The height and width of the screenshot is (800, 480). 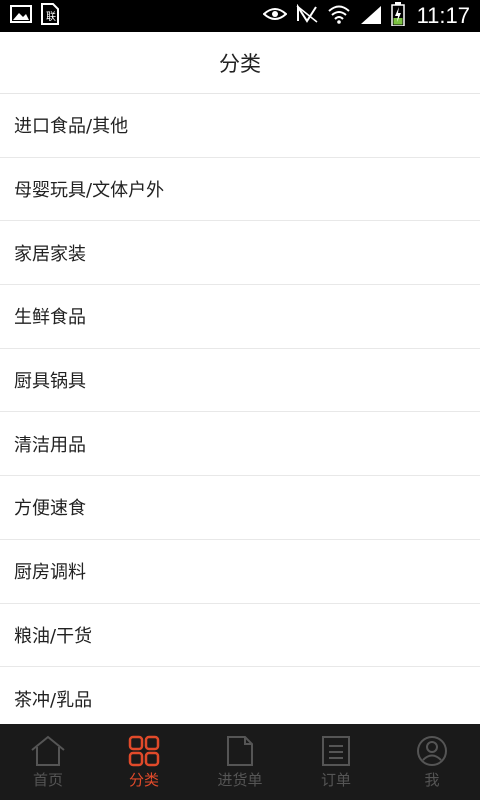 I want to click on title-bar: 分类, so click(x=240, y=63).